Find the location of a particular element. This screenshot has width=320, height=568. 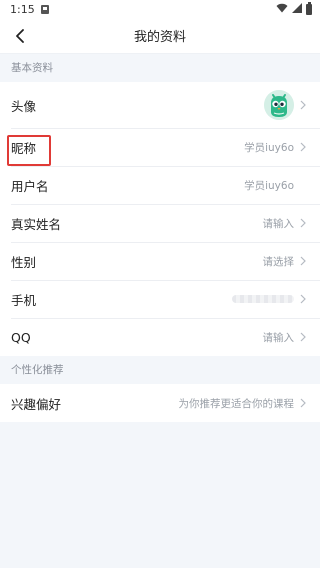

wifi-icon is located at coordinates (282, 9).